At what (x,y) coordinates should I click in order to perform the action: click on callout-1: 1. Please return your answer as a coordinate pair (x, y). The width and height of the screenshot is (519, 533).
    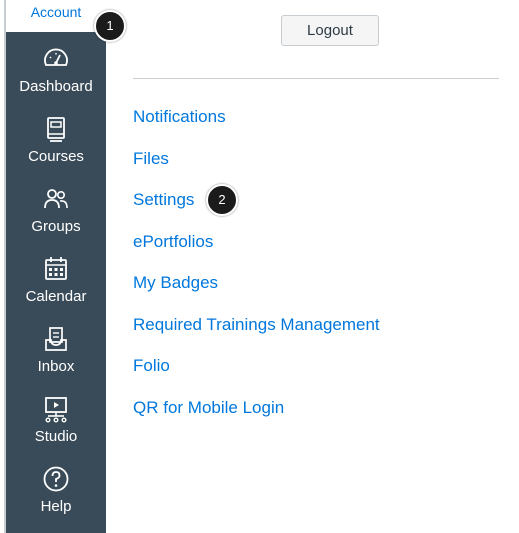
    Looking at the image, I should click on (110, 26).